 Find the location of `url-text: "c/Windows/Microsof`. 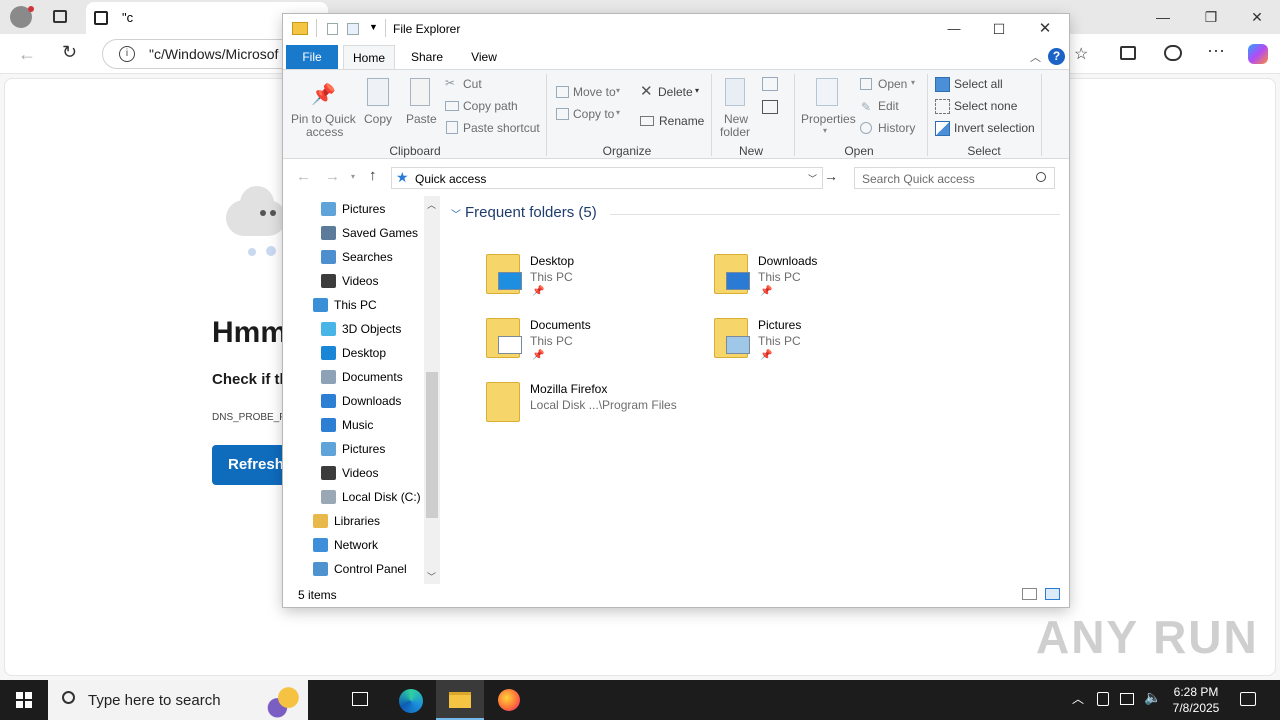

url-text: "c/Windows/Microsof is located at coordinates (214, 54).